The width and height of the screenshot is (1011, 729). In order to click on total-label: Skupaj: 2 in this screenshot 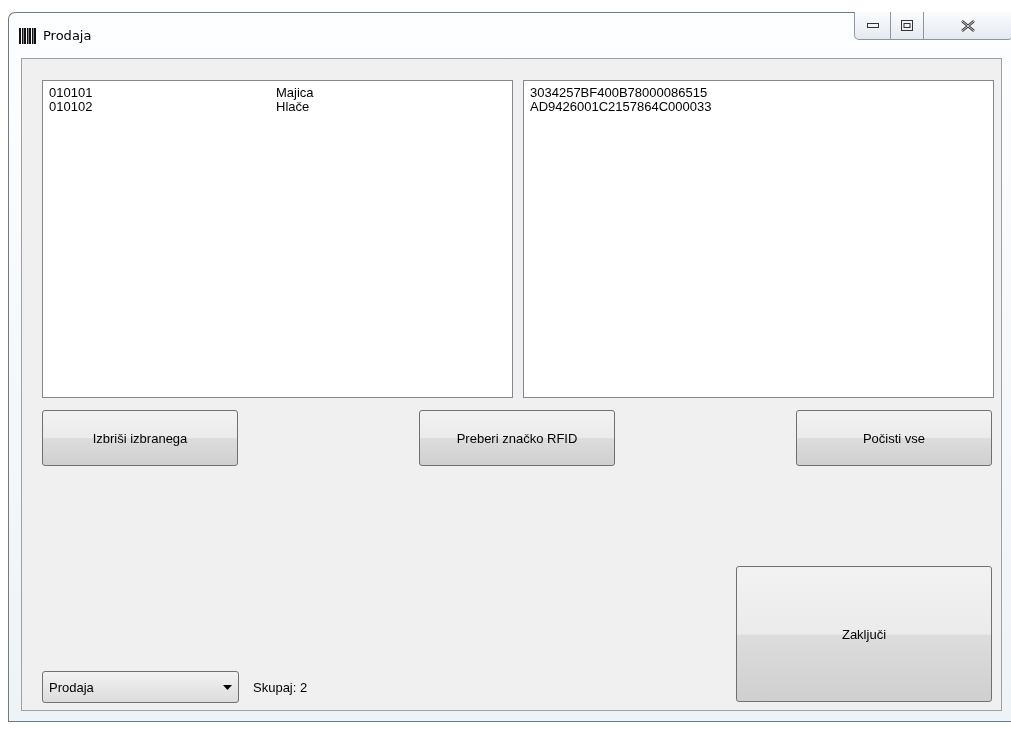, I will do `click(280, 687)`.